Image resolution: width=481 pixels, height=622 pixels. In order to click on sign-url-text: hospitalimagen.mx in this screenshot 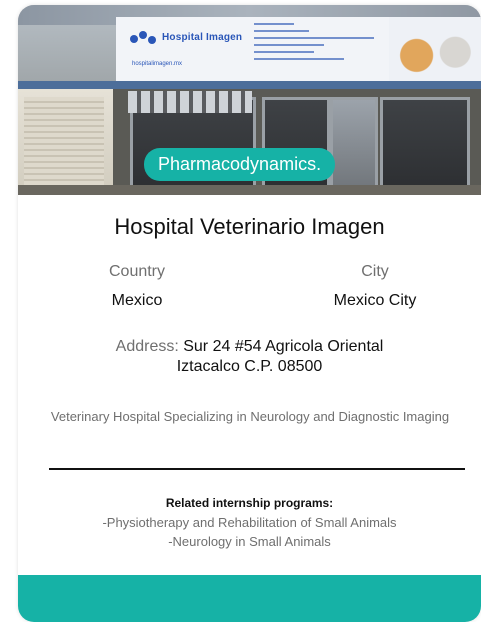, I will do `click(157, 64)`.